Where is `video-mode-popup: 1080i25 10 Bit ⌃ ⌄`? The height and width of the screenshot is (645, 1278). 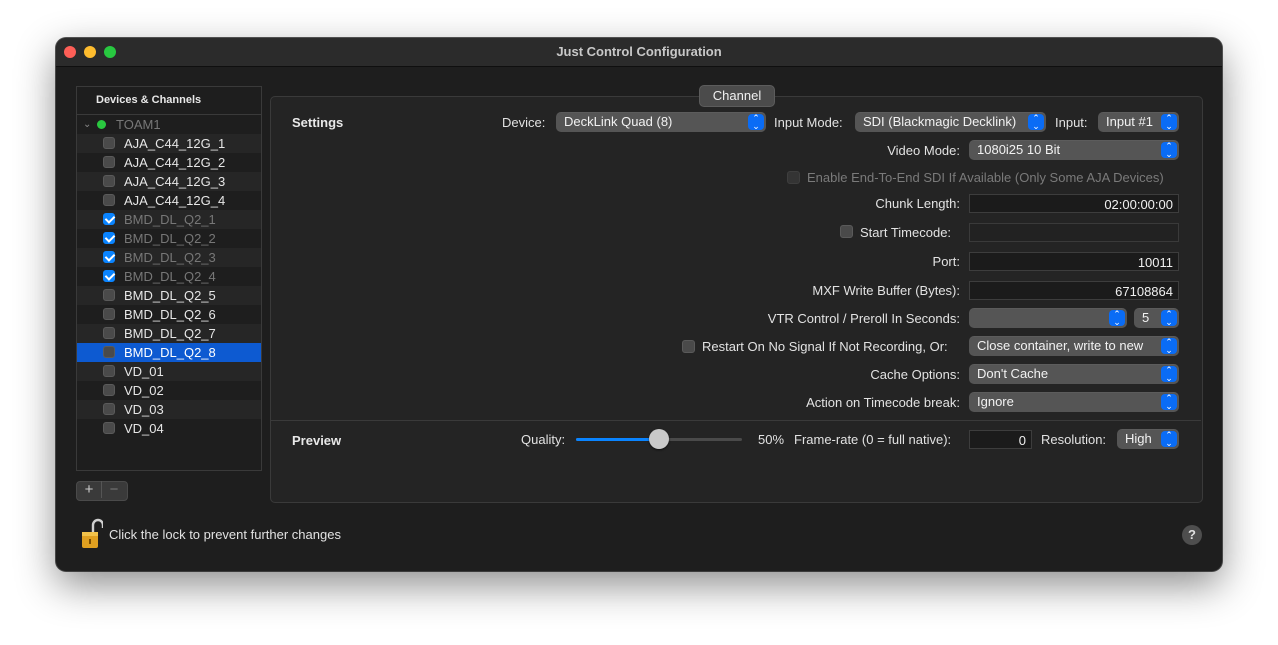
video-mode-popup: 1080i25 10 Bit ⌃ ⌄ is located at coordinates (1074, 150).